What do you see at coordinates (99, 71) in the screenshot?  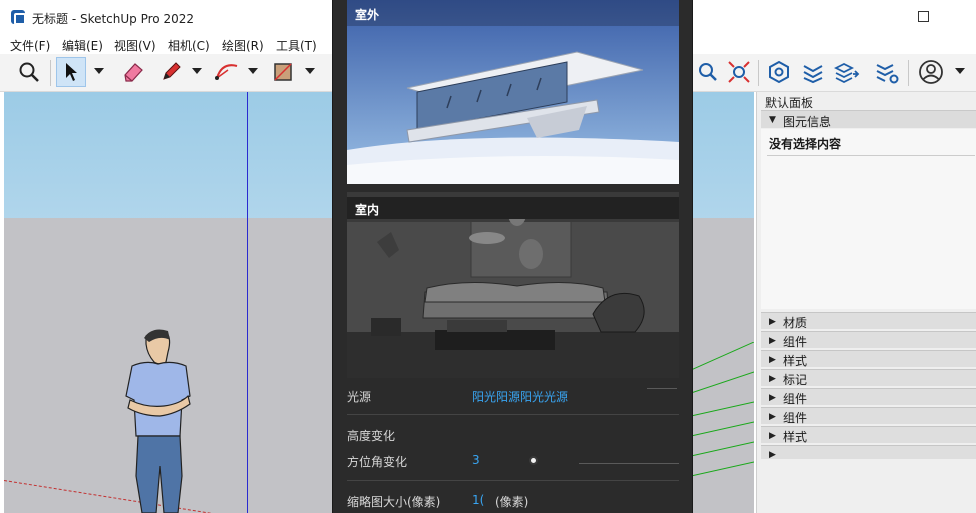 I see `select-dropdown-icon` at bounding box center [99, 71].